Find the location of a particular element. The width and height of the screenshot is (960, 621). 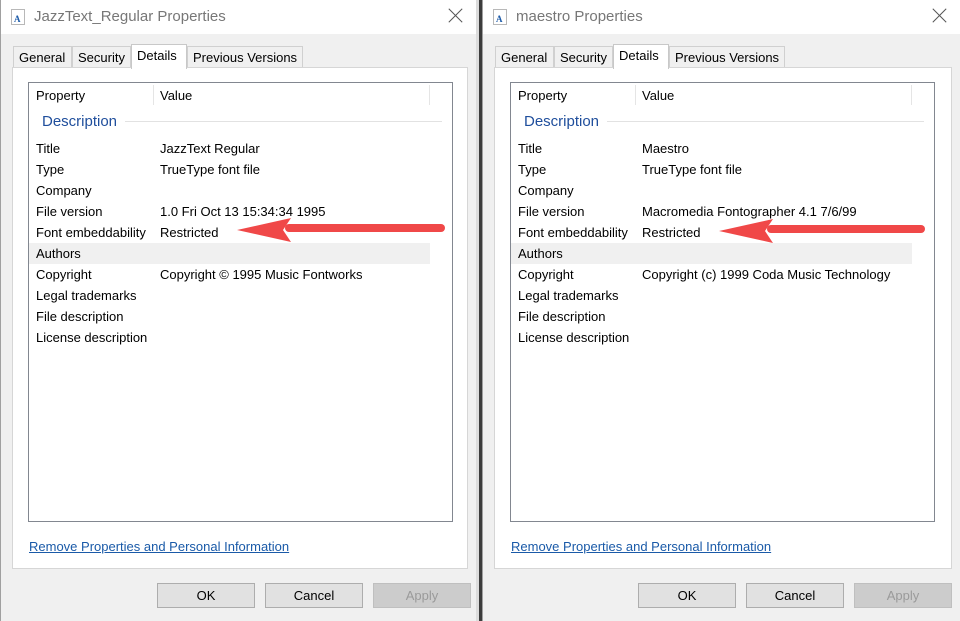

title-bar: A maestro Properties is located at coordinates (721, 17).